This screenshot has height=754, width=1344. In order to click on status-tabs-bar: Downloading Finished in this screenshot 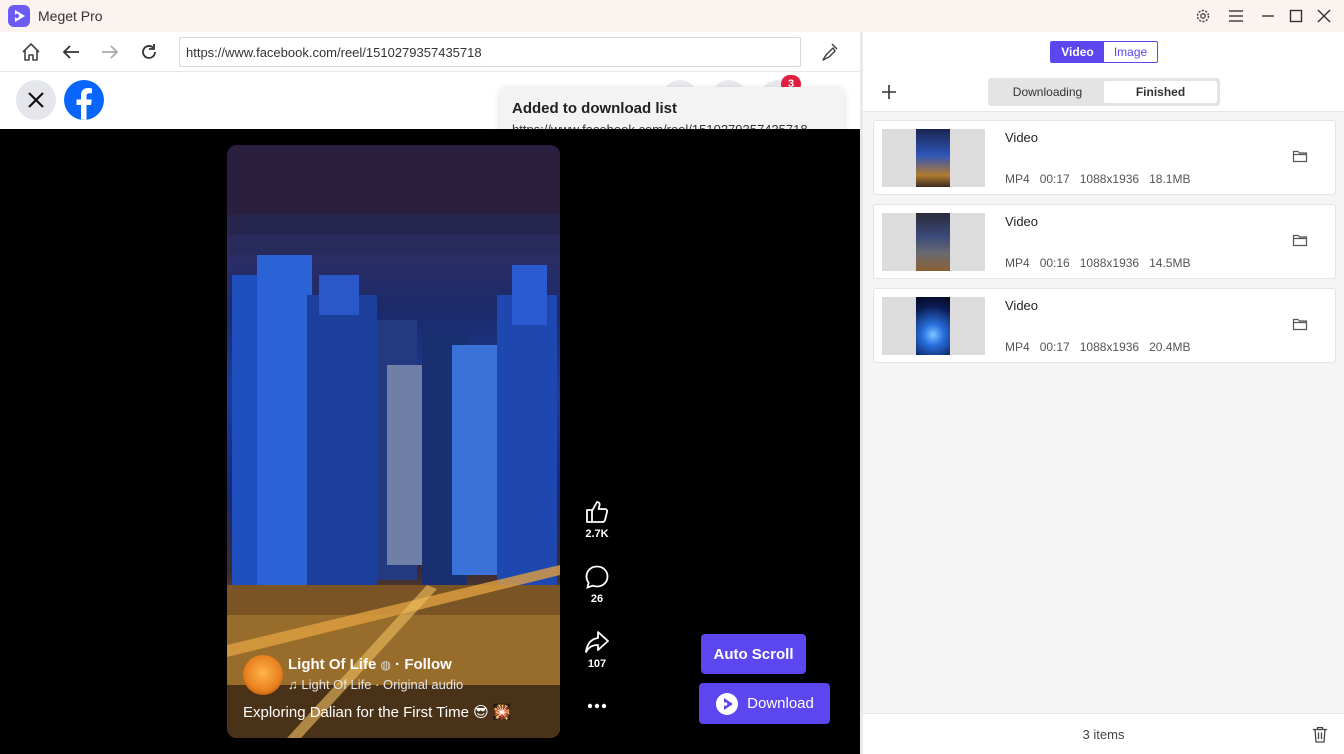, I will do `click(1103, 92)`.